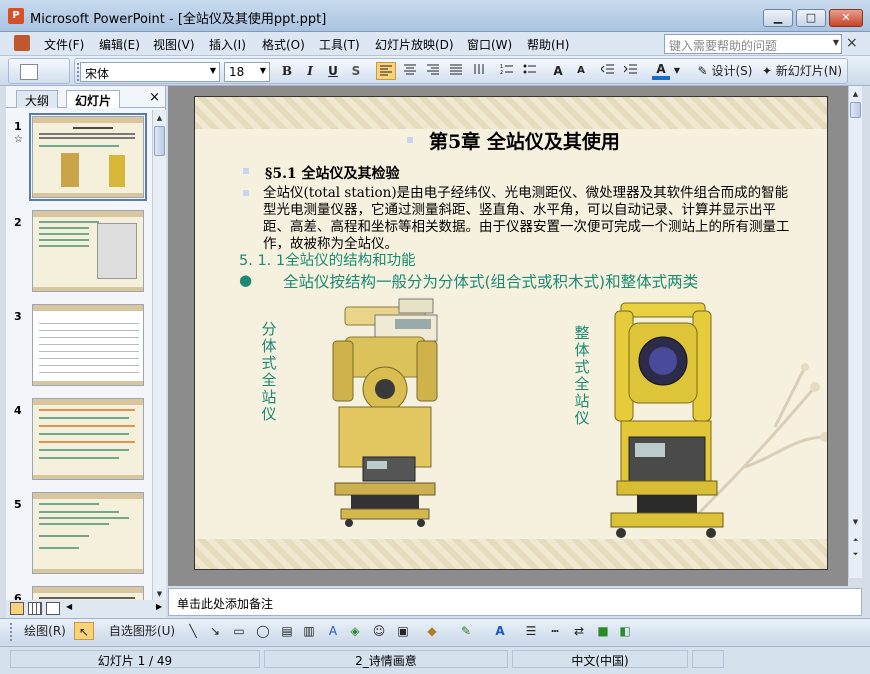  Describe the element at coordinates (625, 631) in the screenshot. I see `3d-style-icon: ◧` at that location.